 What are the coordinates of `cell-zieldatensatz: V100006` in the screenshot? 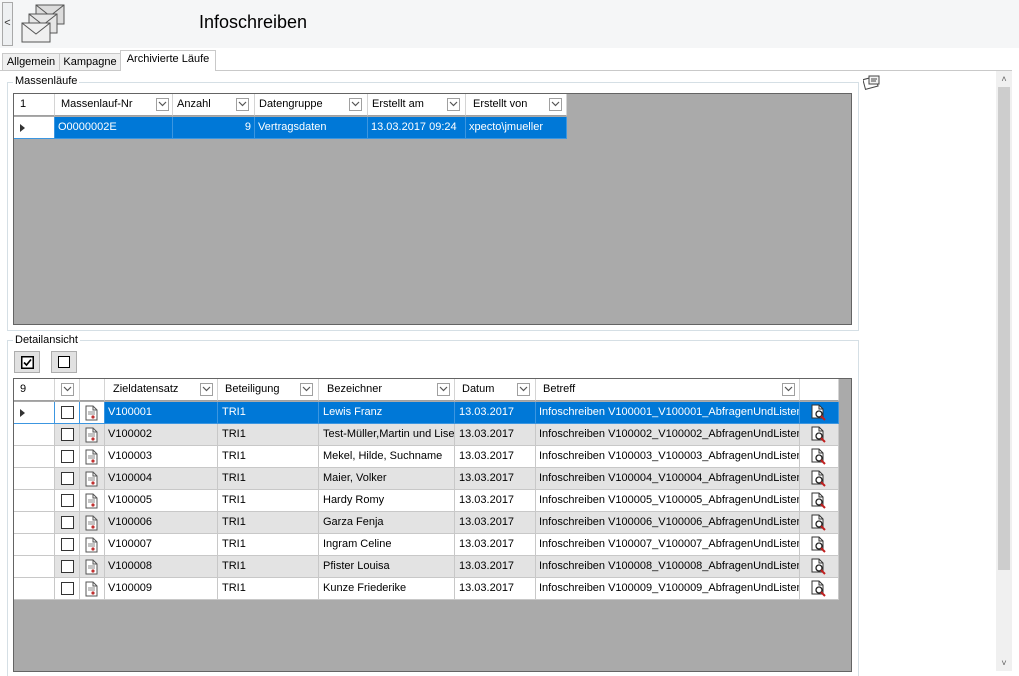 It's located at (161, 523).